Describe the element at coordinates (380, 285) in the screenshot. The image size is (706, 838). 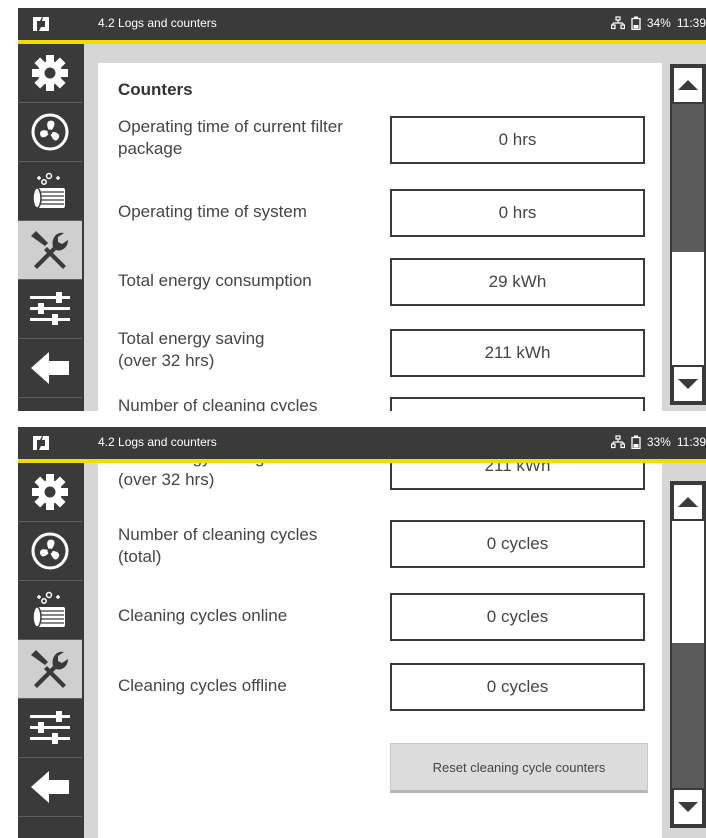
I see `counter-row: Total energy consumption 29 kWh` at that location.